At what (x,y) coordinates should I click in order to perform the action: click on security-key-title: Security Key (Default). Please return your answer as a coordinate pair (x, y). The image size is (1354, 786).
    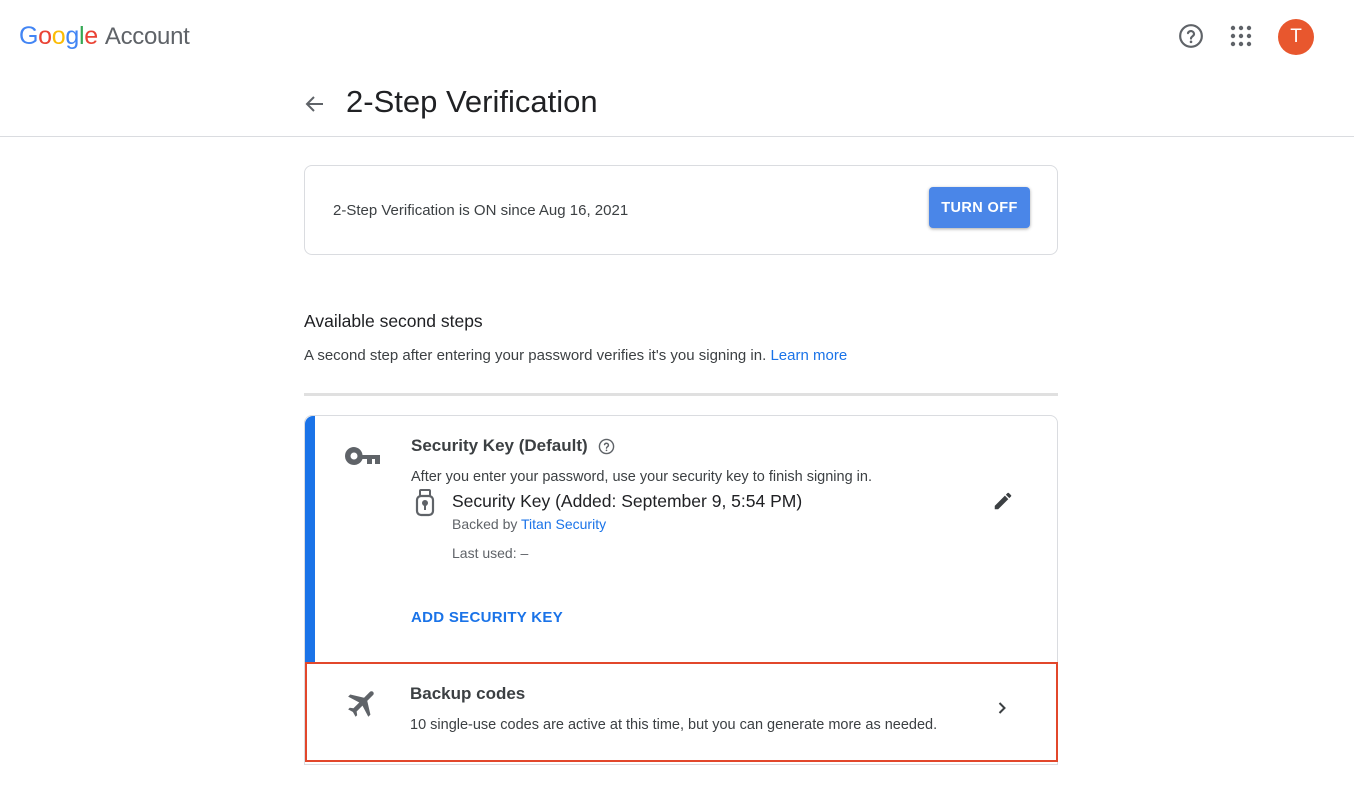
    Looking at the image, I should click on (513, 446).